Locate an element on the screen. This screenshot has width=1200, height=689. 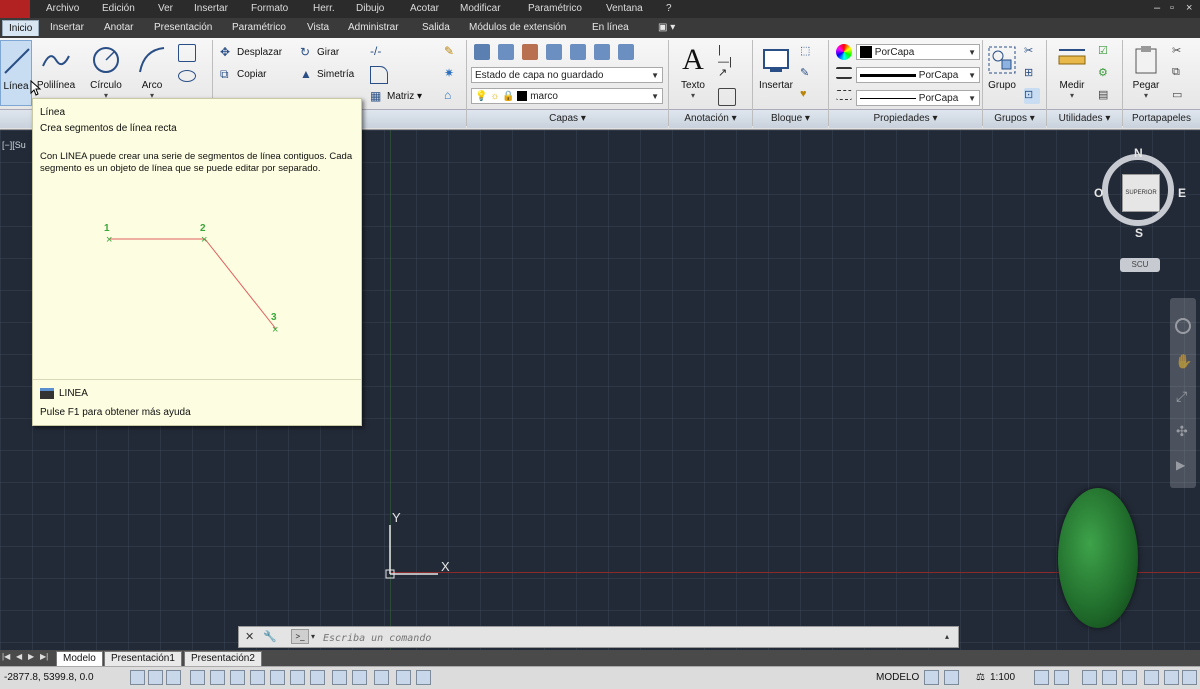
steering-wheel-icon is located at coordinates (1183, 326).